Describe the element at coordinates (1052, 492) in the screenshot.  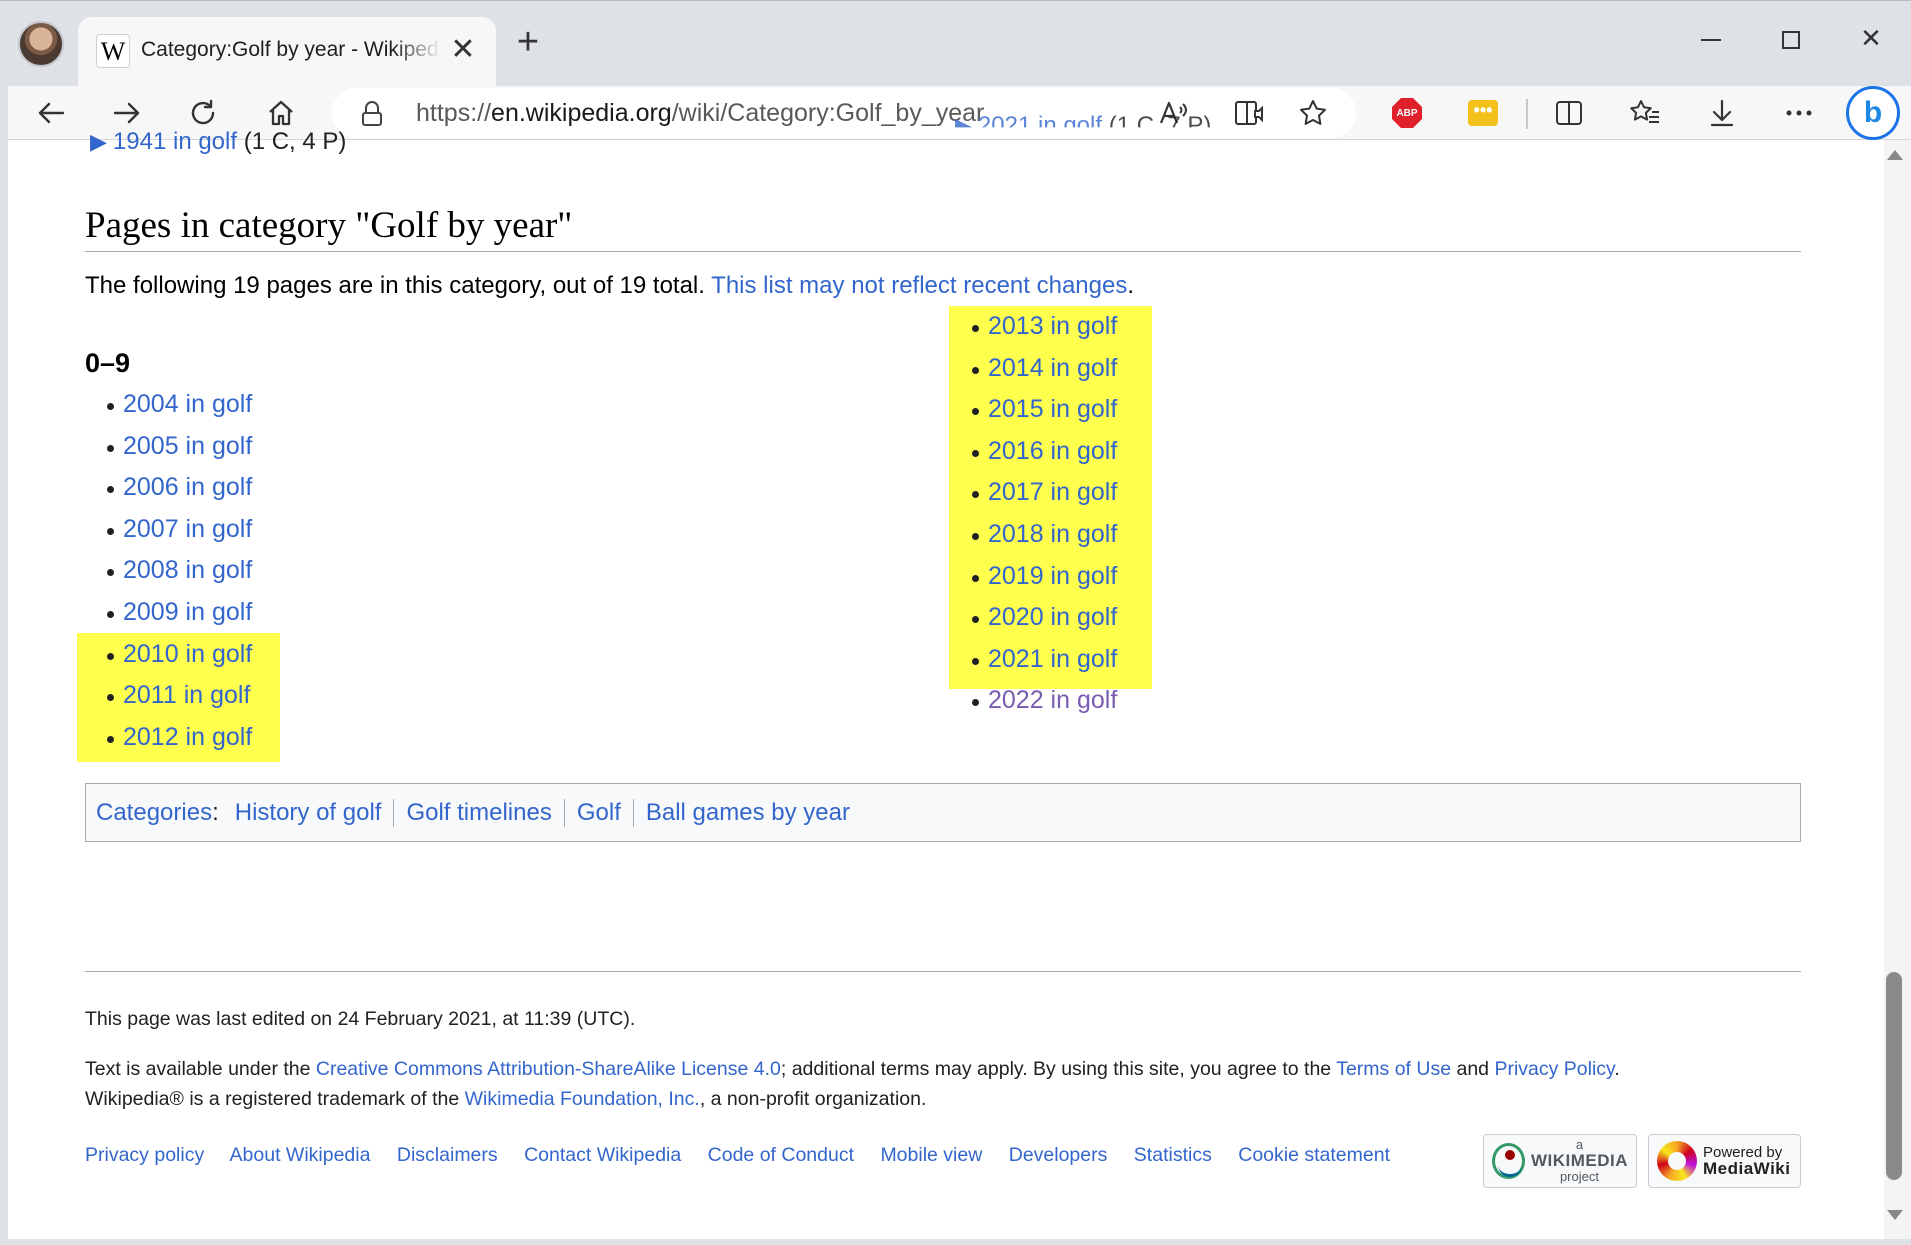
I see `page-link: 2017 in golf` at that location.